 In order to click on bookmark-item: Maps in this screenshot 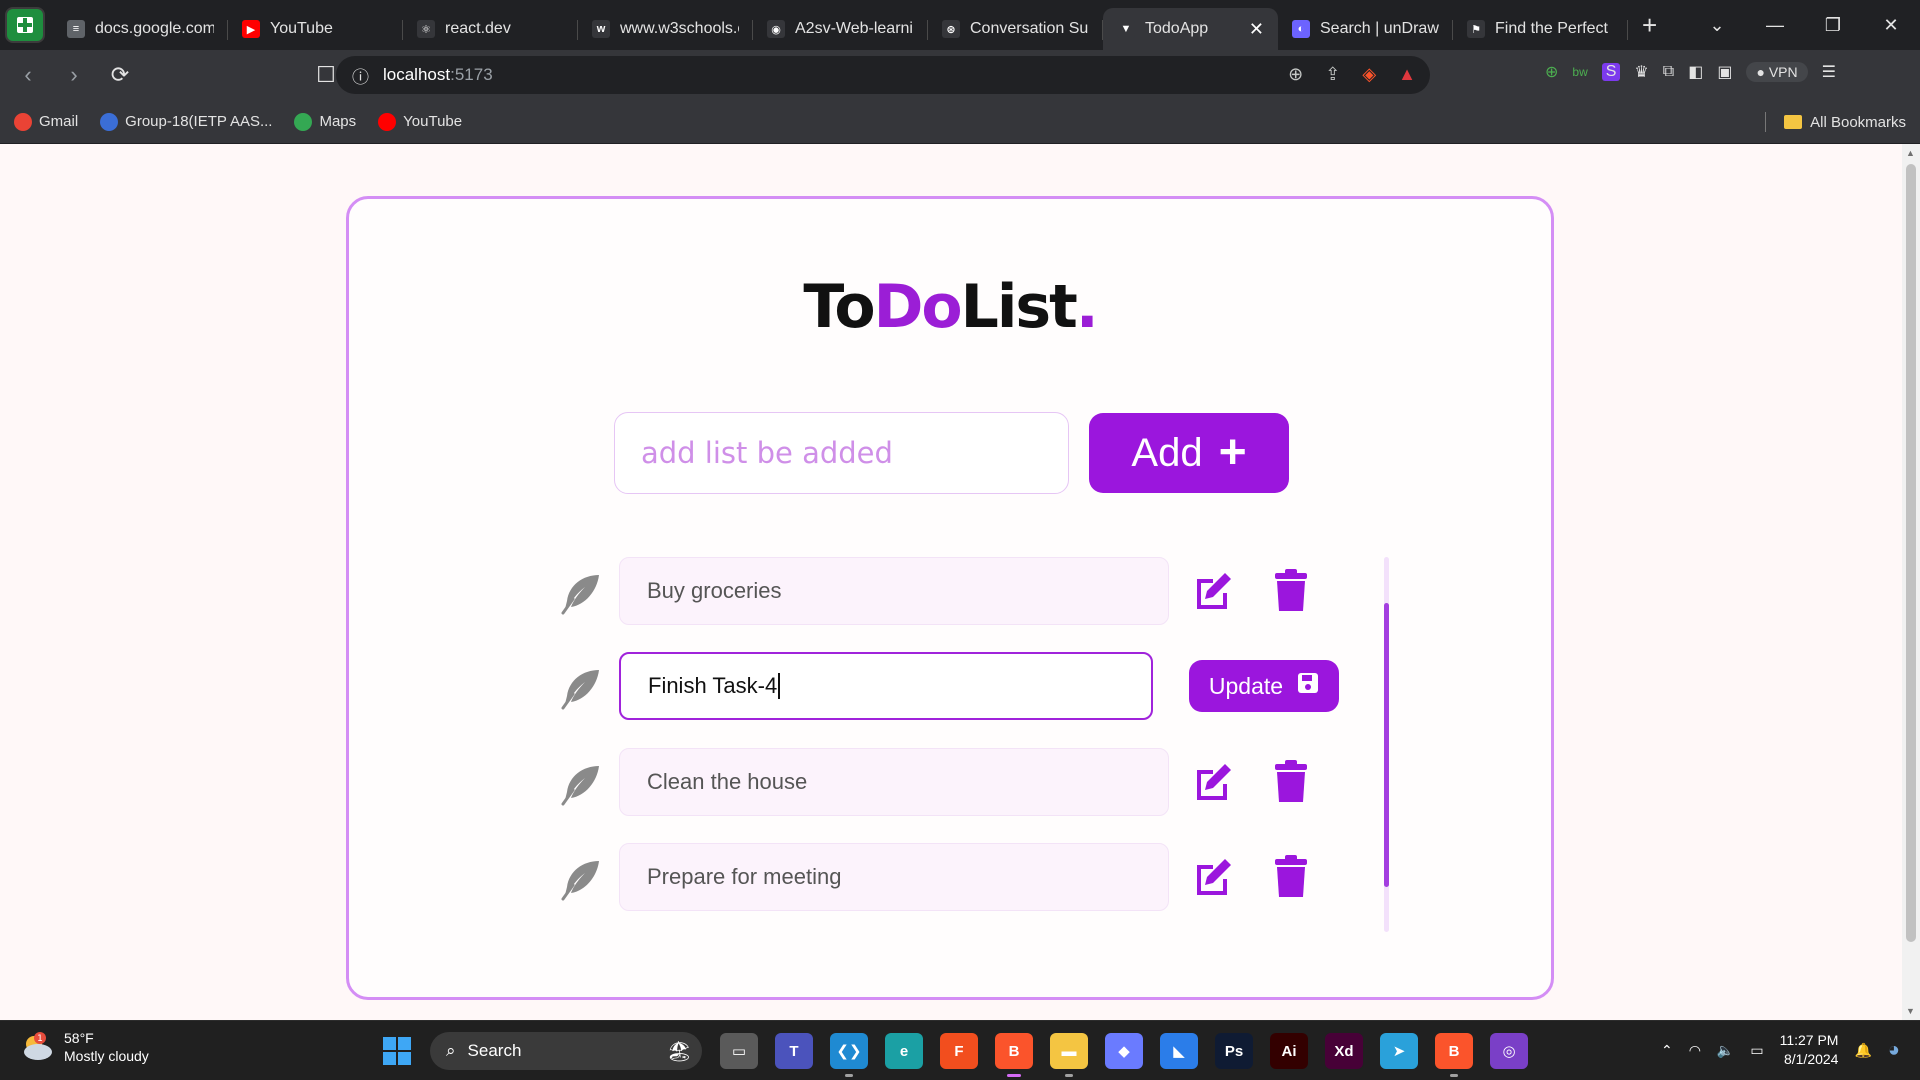, I will do `click(325, 121)`.